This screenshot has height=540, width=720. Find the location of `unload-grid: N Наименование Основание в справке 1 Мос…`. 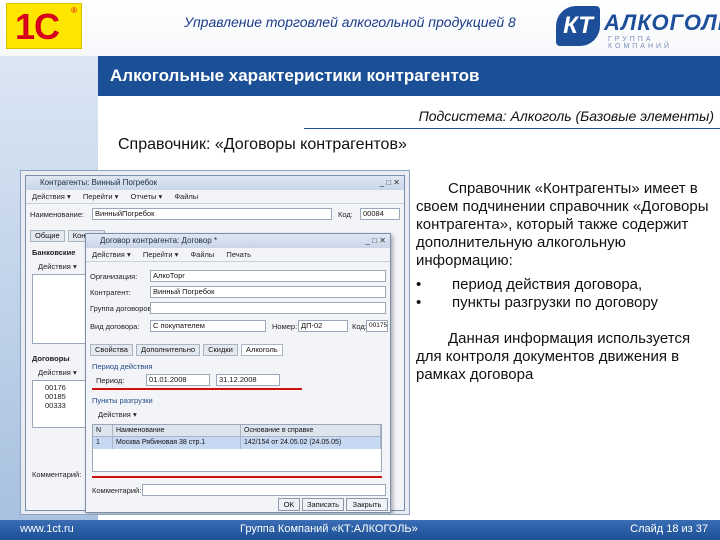

unload-grid: N Наименование Основание в справке 1 Мос… is located at coordinates (237, 448).